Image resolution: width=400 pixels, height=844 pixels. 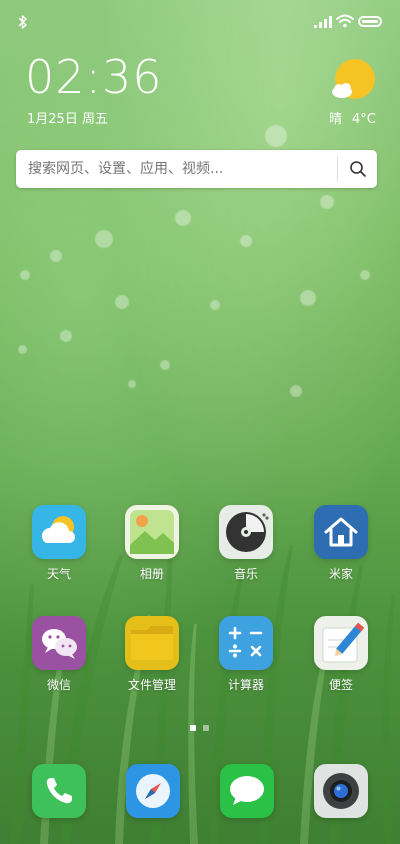 What do you see at coordinates (246, 532) in the screenshot?
I see `music-icon` at bounding box center [246, 532].